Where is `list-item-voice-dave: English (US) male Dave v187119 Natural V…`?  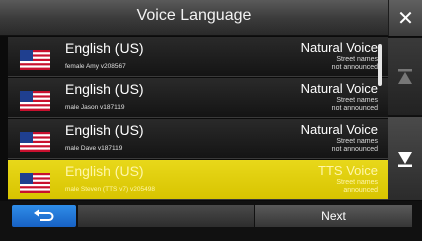 list-item-voice-dave: English (US) male Dave v187119 Natural V… is located at coordinates (198, 139).